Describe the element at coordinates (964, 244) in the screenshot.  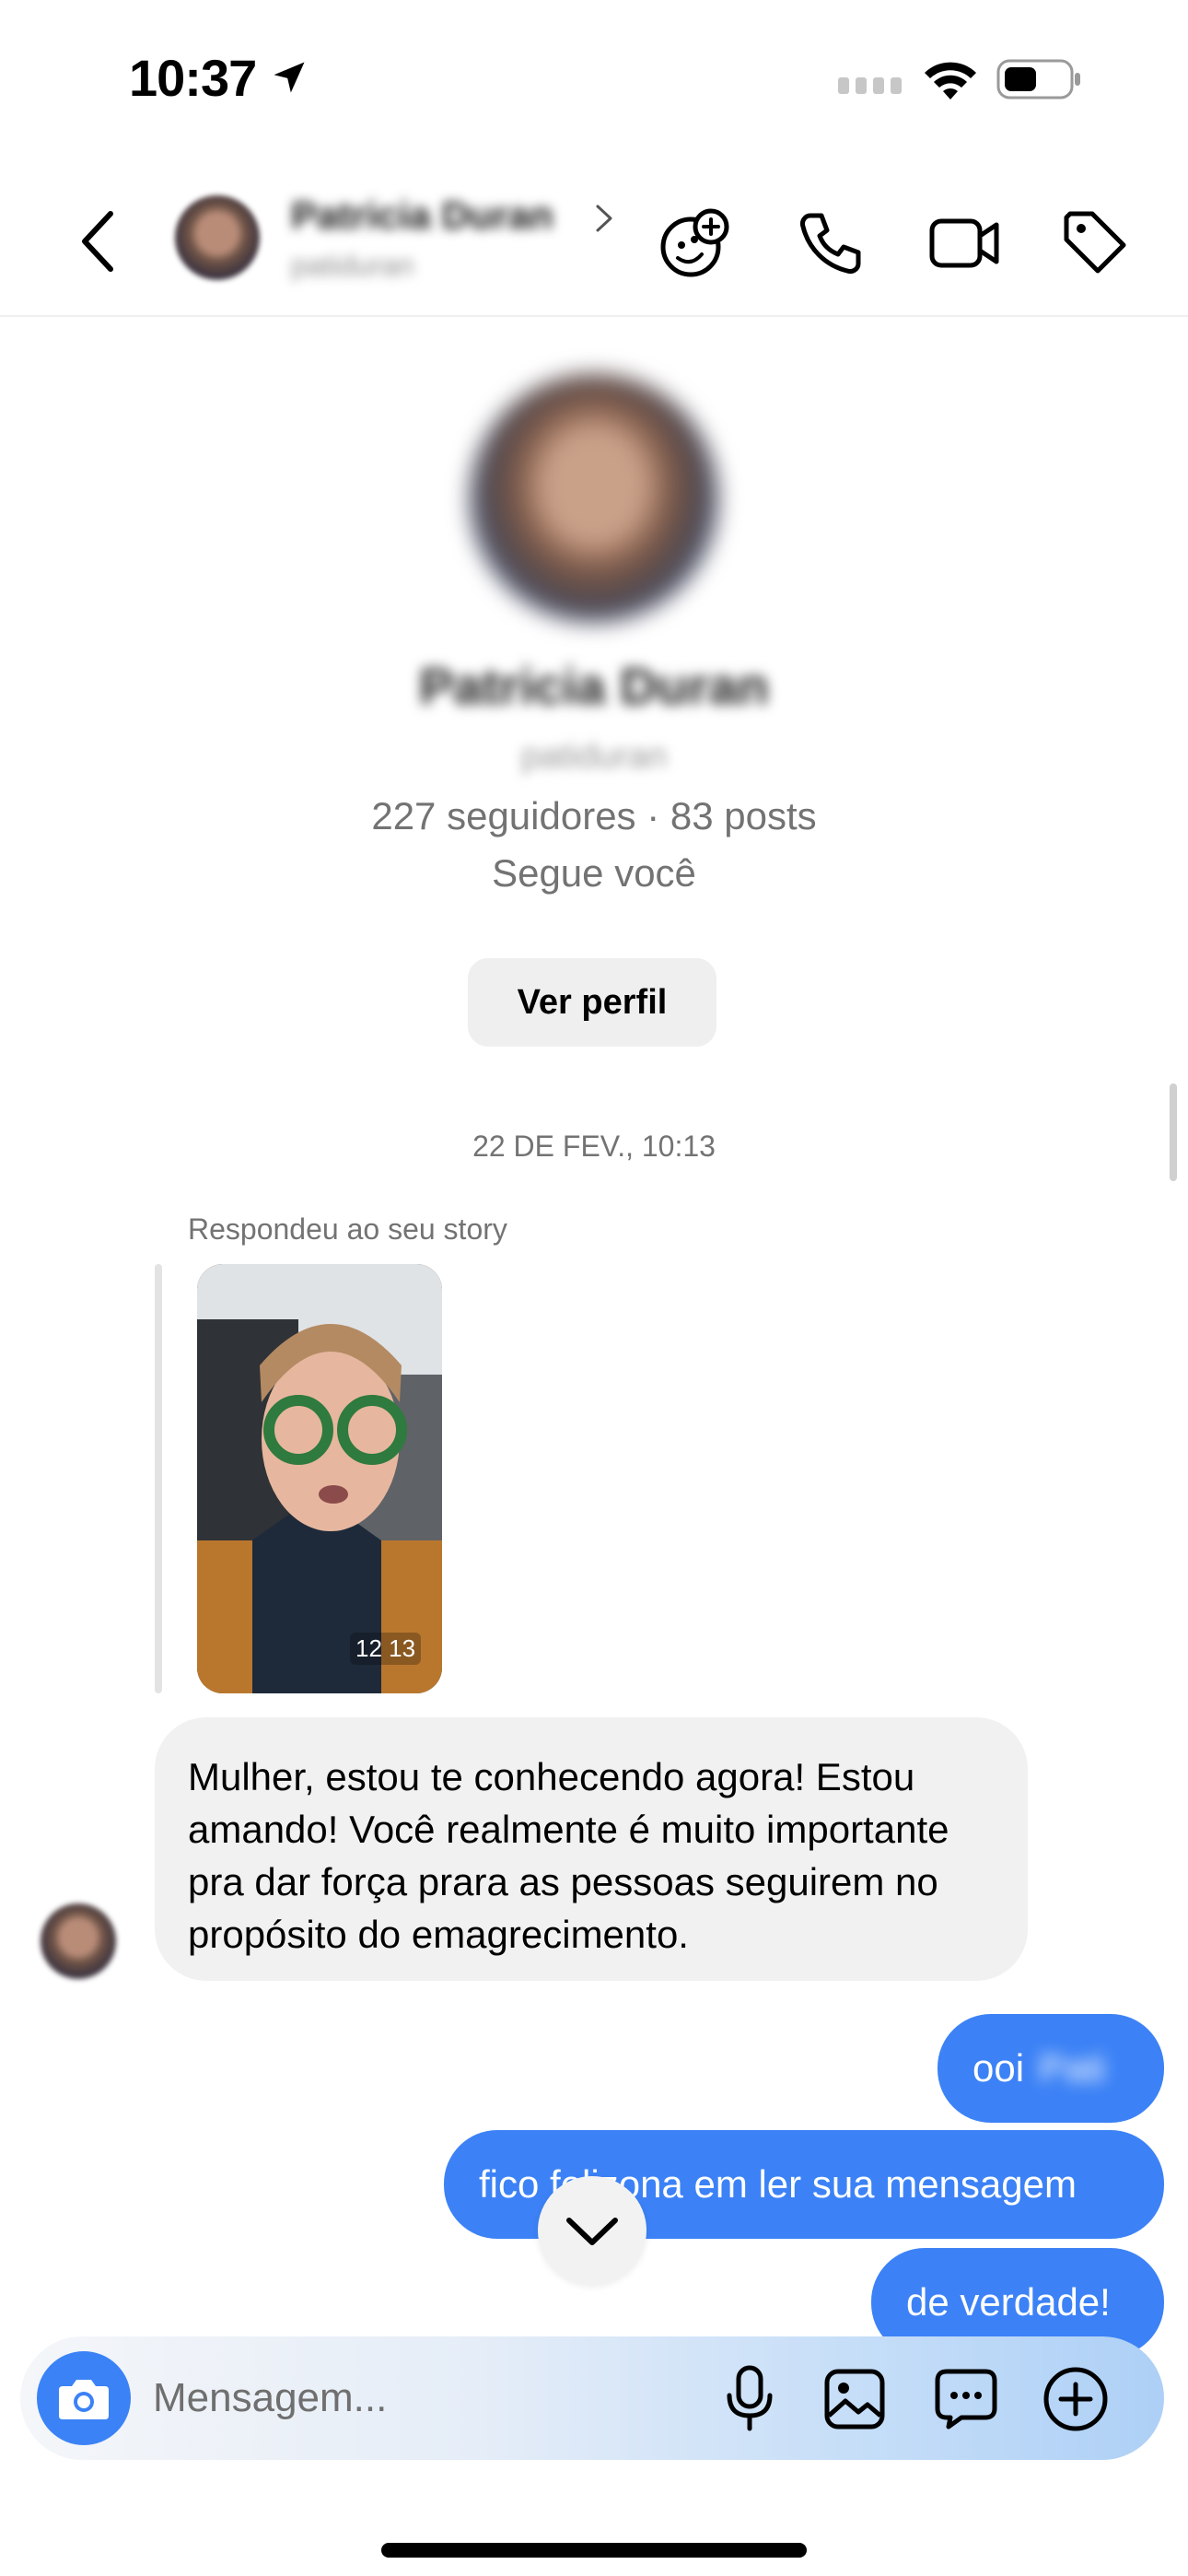
I see `video-call-icon` at that location.